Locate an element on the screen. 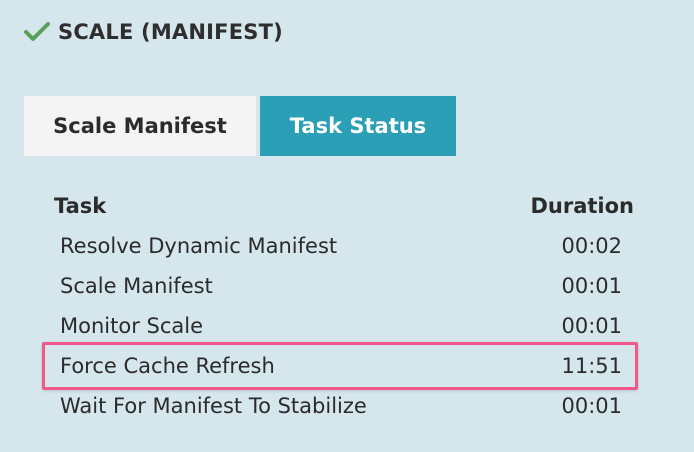 The height and width of the screenshot is (452, 694). table-row: Scale Manifest 00:01 is located at coordinates (344, 286).